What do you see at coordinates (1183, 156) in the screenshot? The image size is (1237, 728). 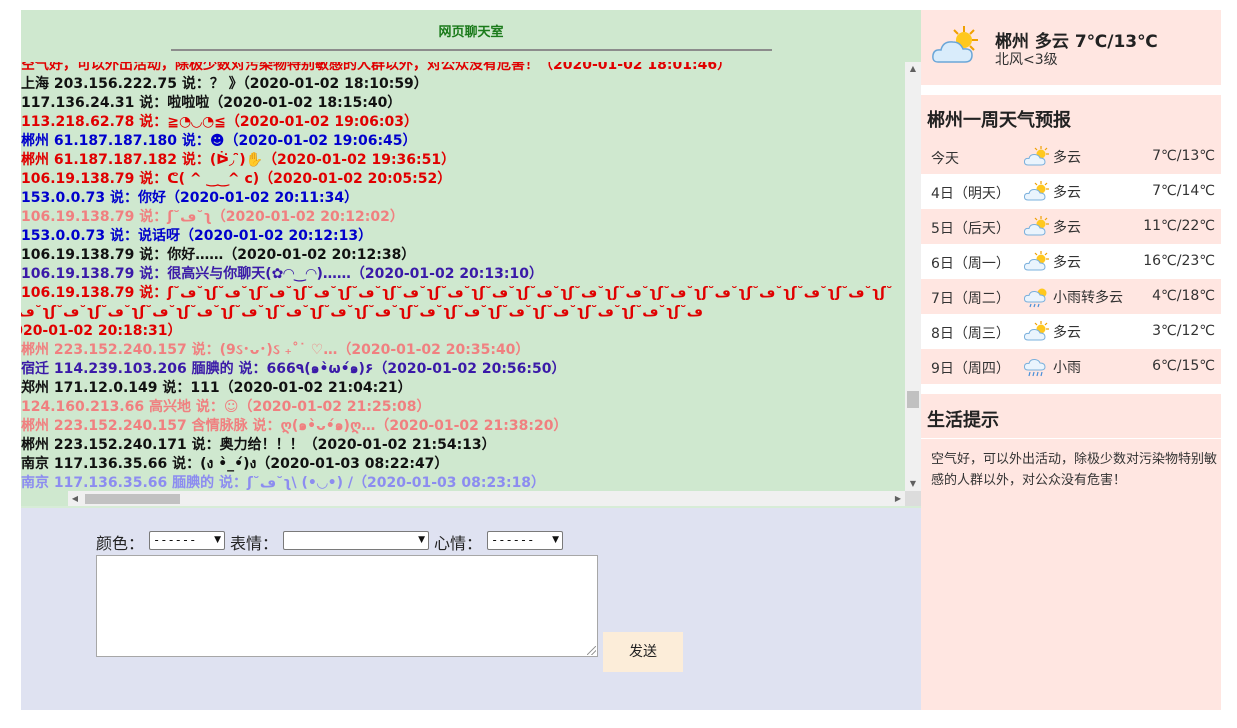 I see `forecast-temp: 7℃/13℃` at bounding box center [1183, 156].